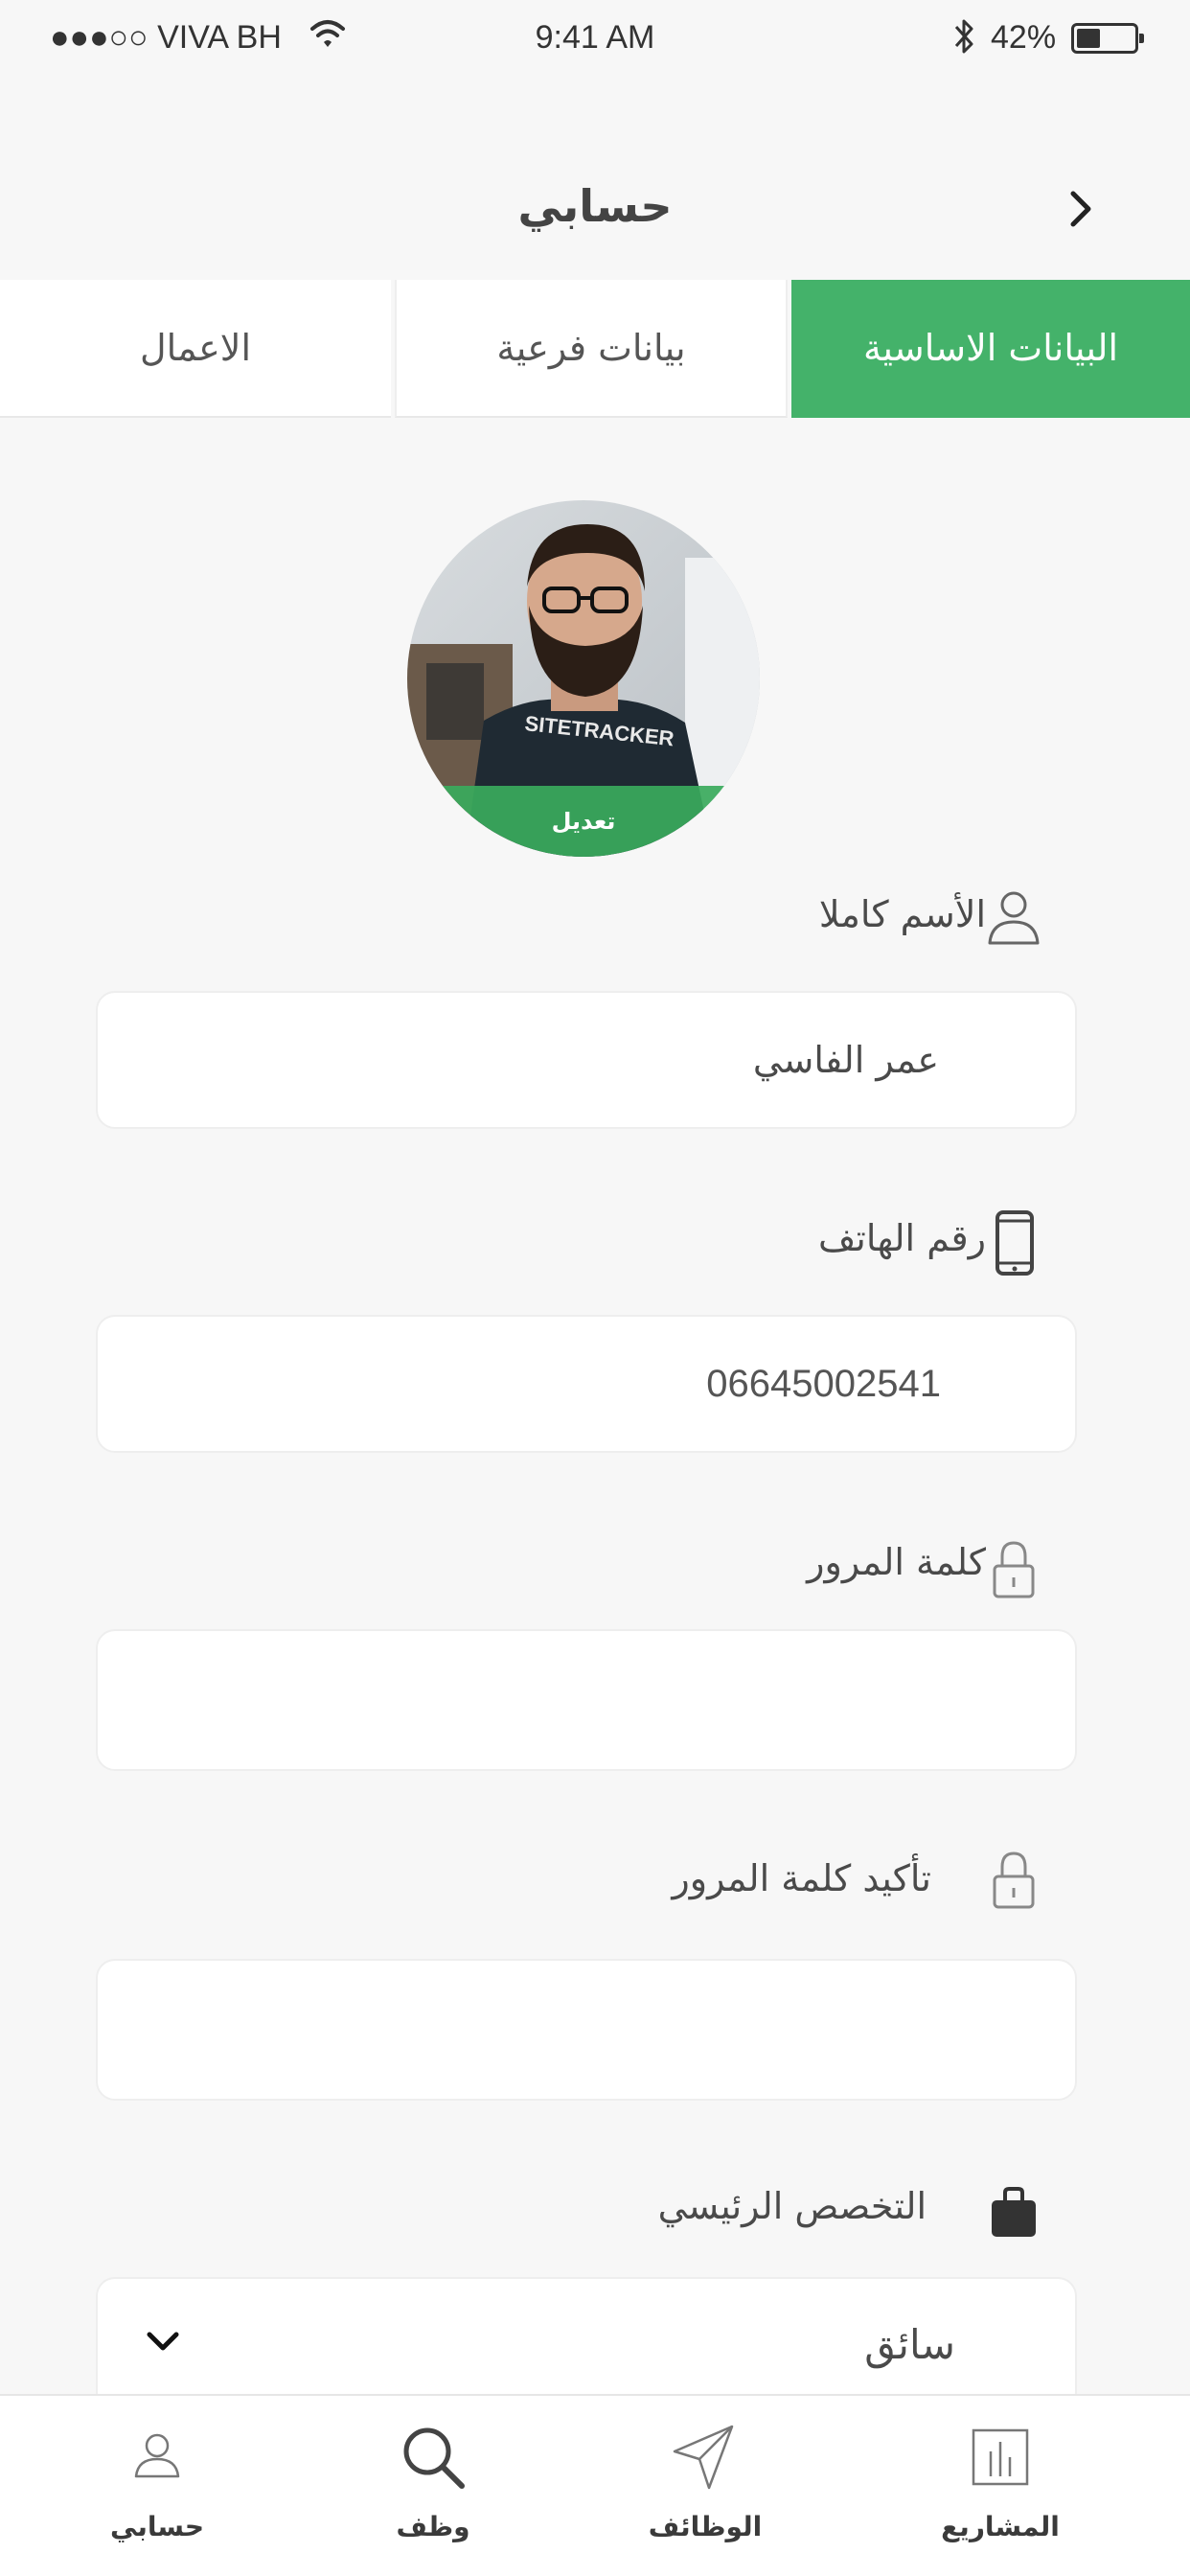 This screenshot has width=1190, height=2576. I want to click on send-icon, so click(703, 2457).